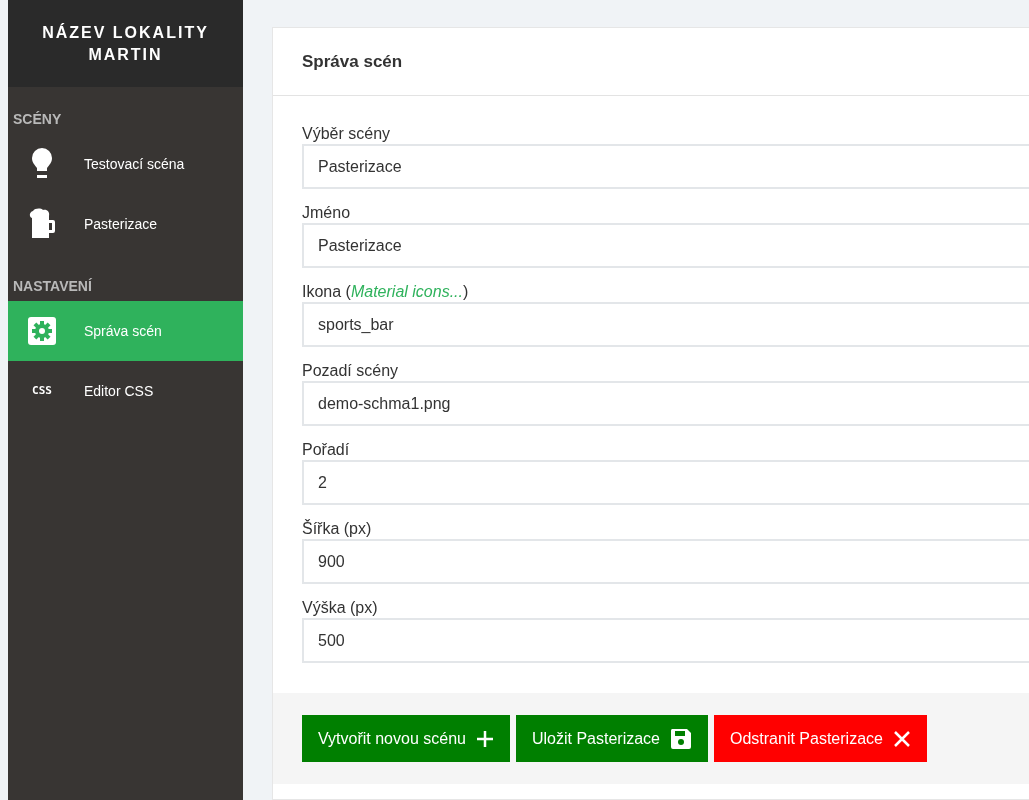 The height and width of the screenshot is (800, 1029). Describe the element at coordinates (52, 286) in the screenshot. I see `section-heading: NASTAVENÍ` at that location.